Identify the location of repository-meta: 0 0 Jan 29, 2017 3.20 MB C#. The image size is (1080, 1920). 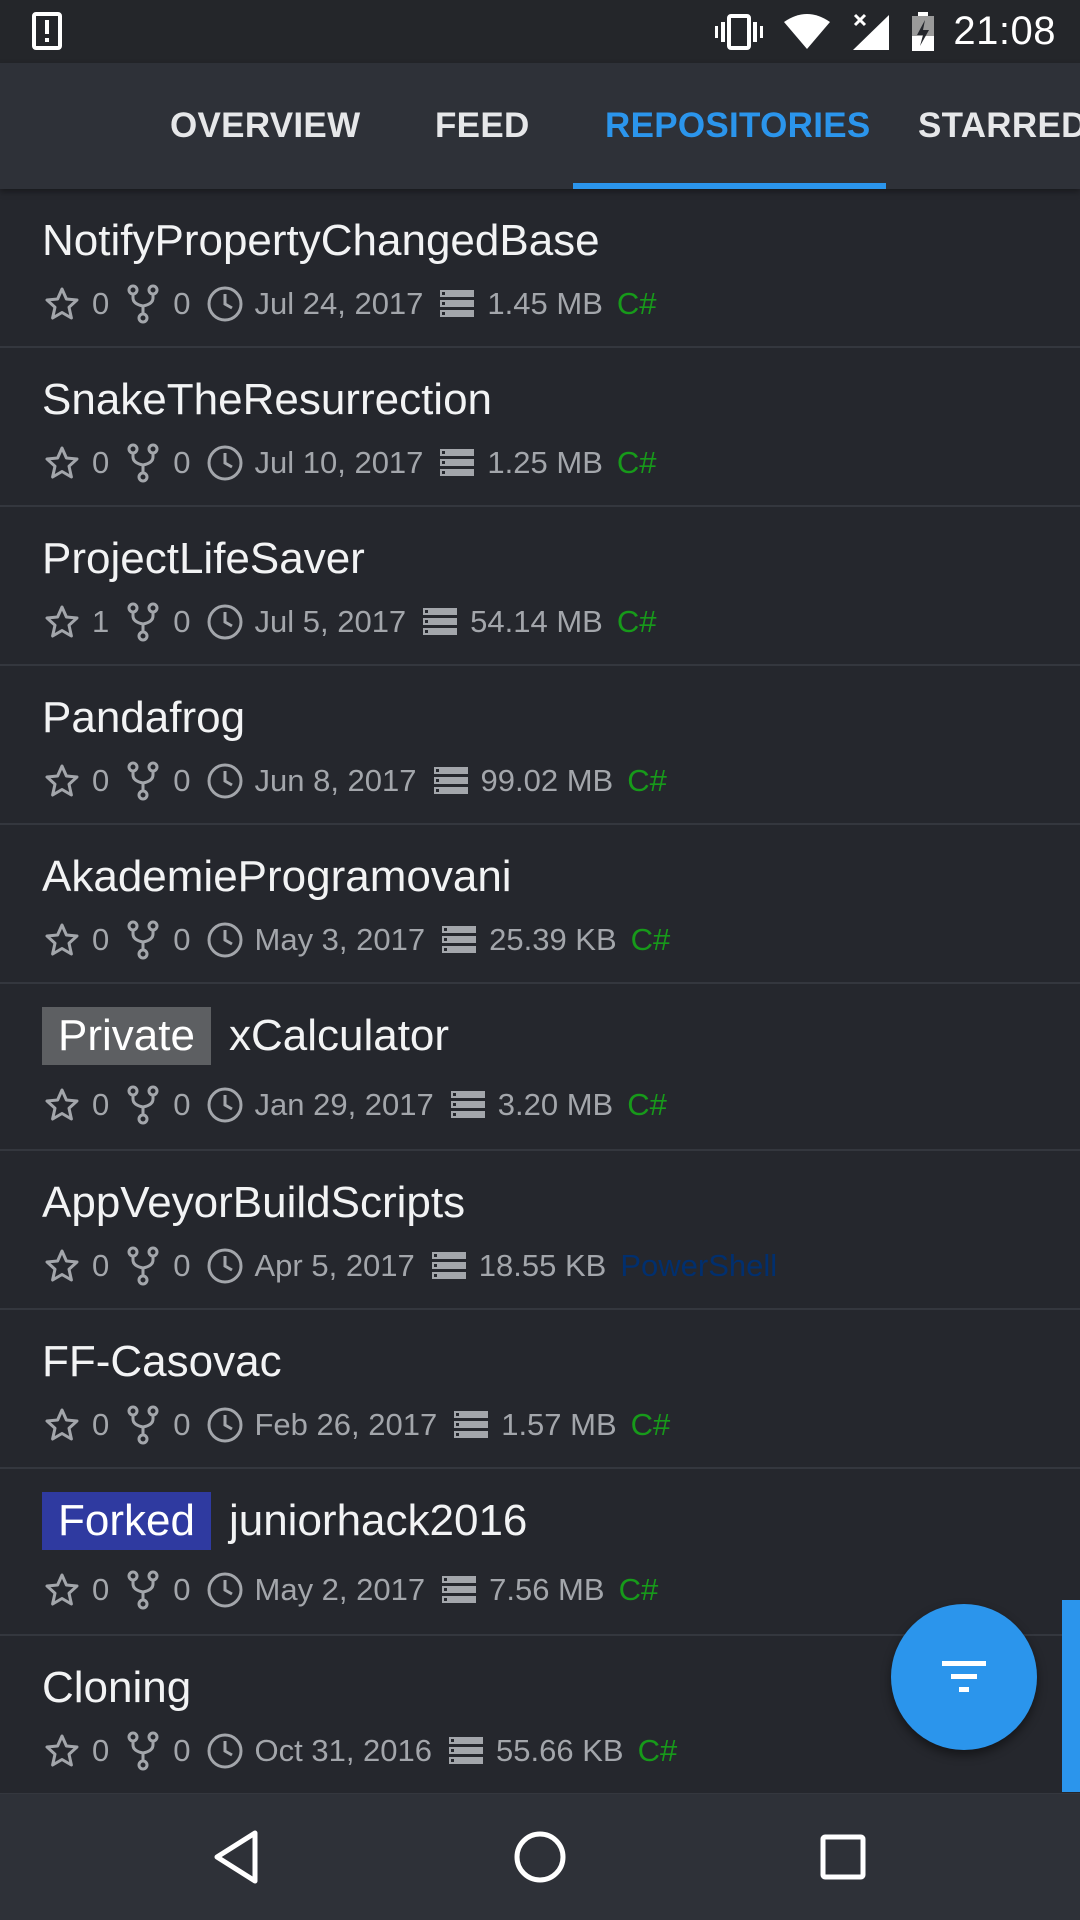
(354, 1105).